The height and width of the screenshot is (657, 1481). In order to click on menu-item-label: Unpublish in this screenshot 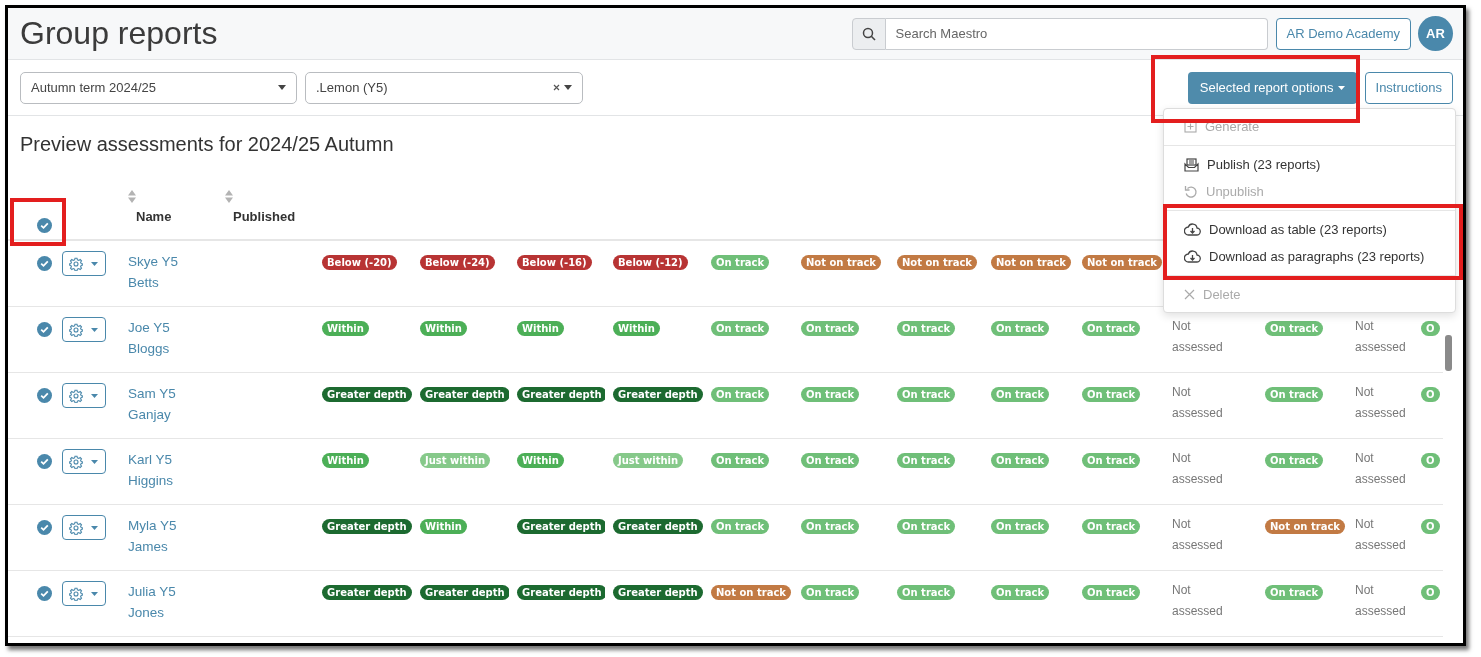, I will do `click(1235, 191)`.